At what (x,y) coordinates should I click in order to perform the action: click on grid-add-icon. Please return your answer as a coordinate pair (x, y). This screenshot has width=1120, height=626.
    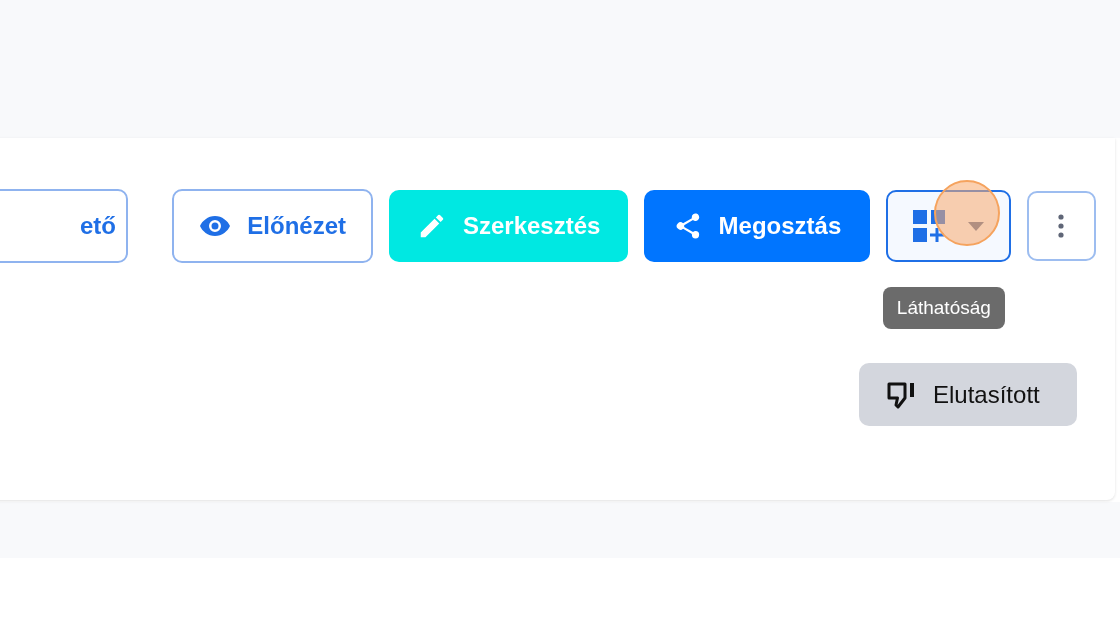
    Looking at the image, I should click on (929, 226).